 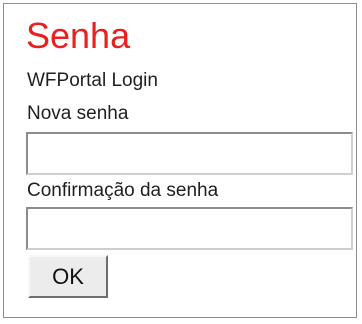 What do you see at coordinates (189, 228) in the screenshot?
I see `confirm-password-field` at bounding box center [189, 228].